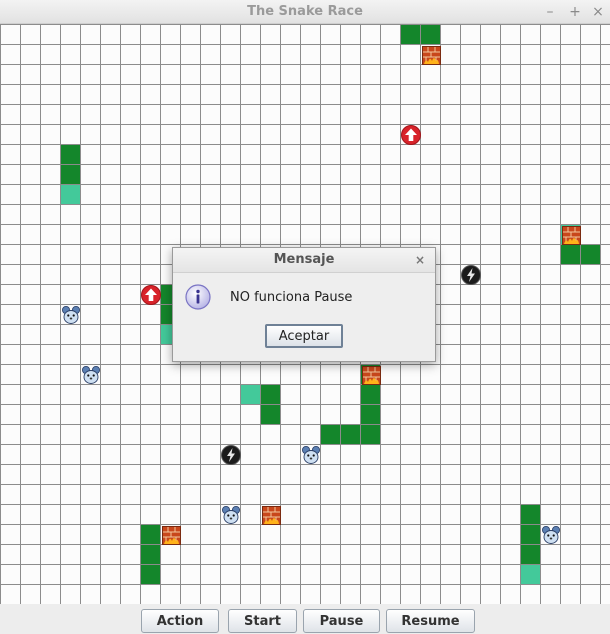 The image size is (610, 634). What do you see at coordinates (598, 12) in the screenshot?
I see `close-window-button: ×` at bounding box center [598, 12].